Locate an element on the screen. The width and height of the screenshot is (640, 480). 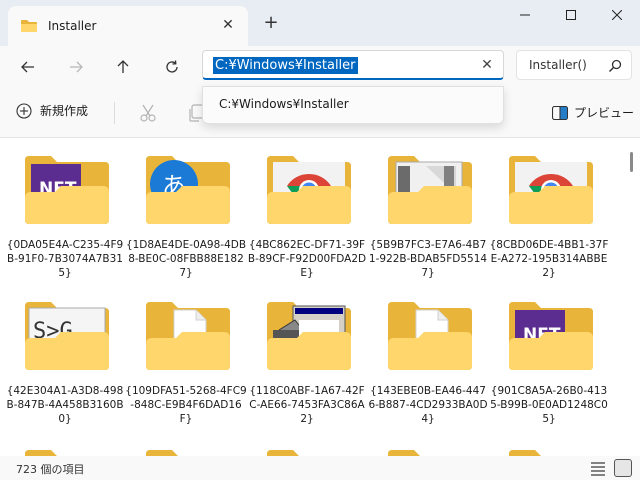
navigation-bar: C:¥Windows¥Installer ✕ Installer() is located at coordinates (320, 67).